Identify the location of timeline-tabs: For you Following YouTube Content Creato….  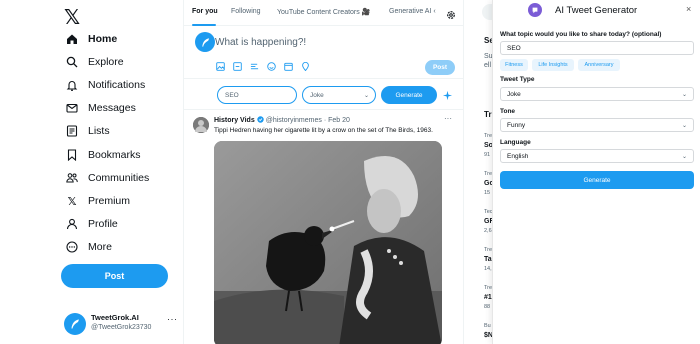
(324, 13).